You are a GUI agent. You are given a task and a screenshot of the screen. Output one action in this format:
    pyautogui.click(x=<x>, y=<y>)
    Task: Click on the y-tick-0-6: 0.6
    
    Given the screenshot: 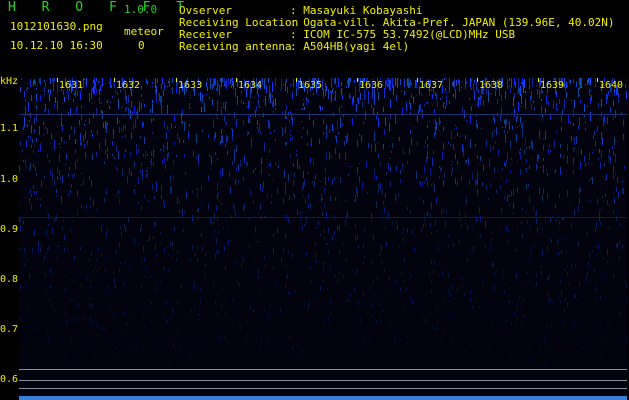 What is the action you would take?
    pyautogui.click(x=9, y=379)
    